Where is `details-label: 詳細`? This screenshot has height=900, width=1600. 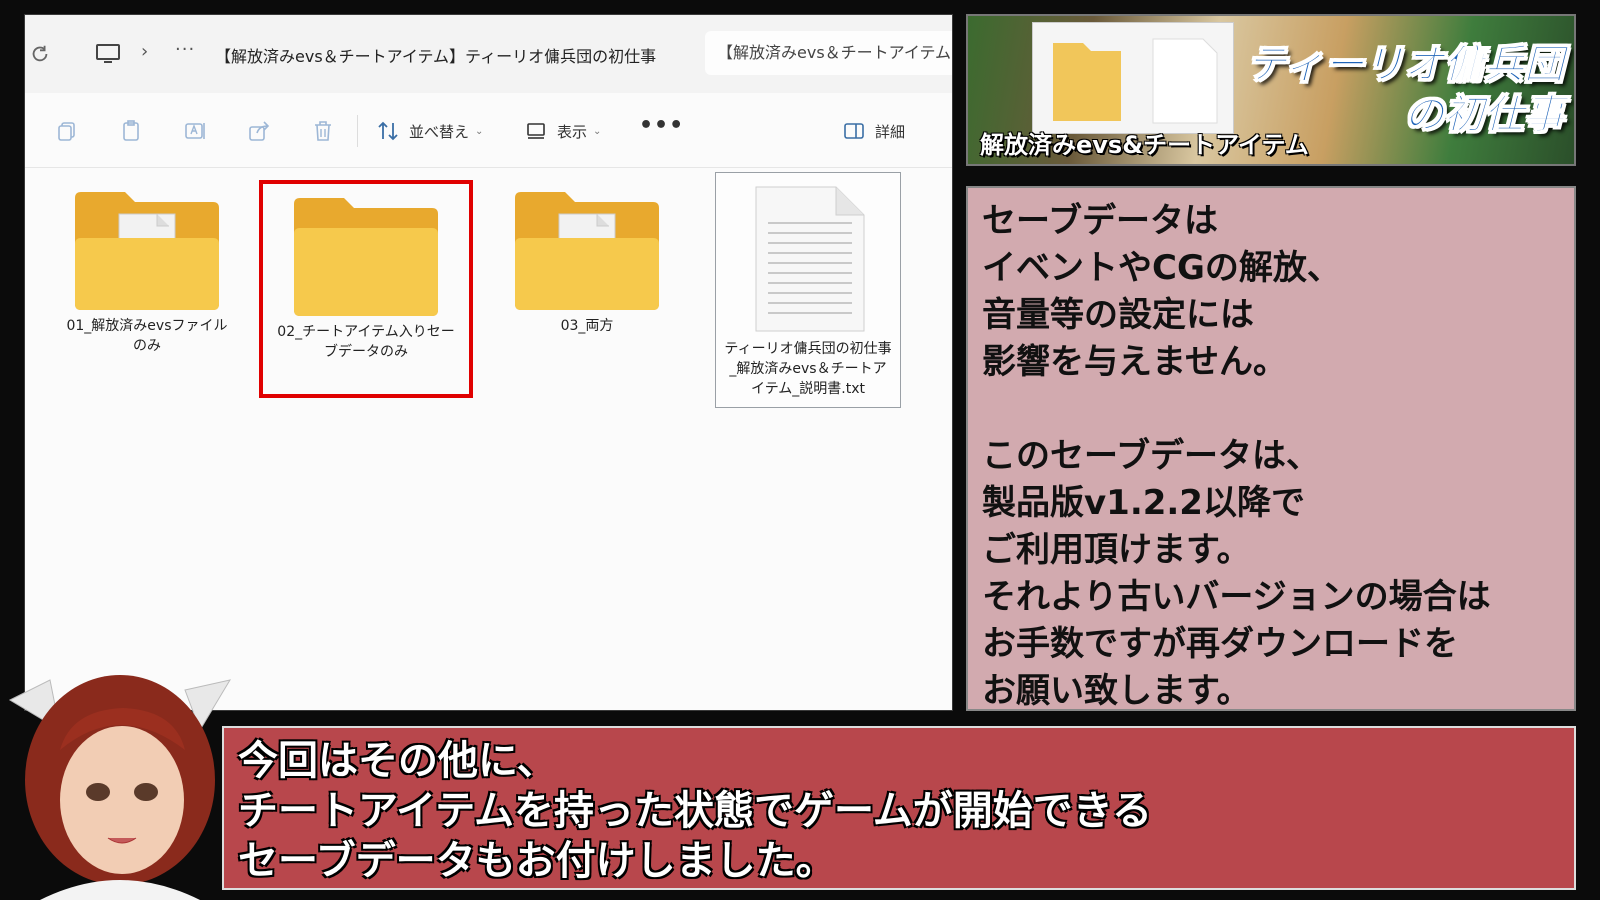
details-label: 詳細 is located at coordinates (890, 131).